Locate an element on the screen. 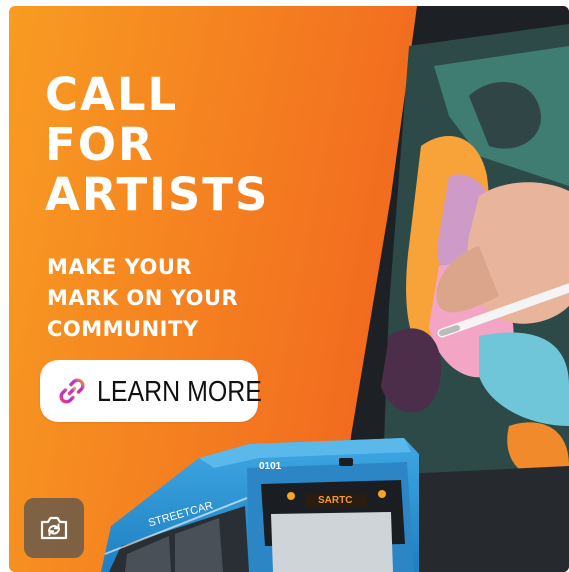  learn-more-button: LEARN MORE is located at coordinates (151, 391).